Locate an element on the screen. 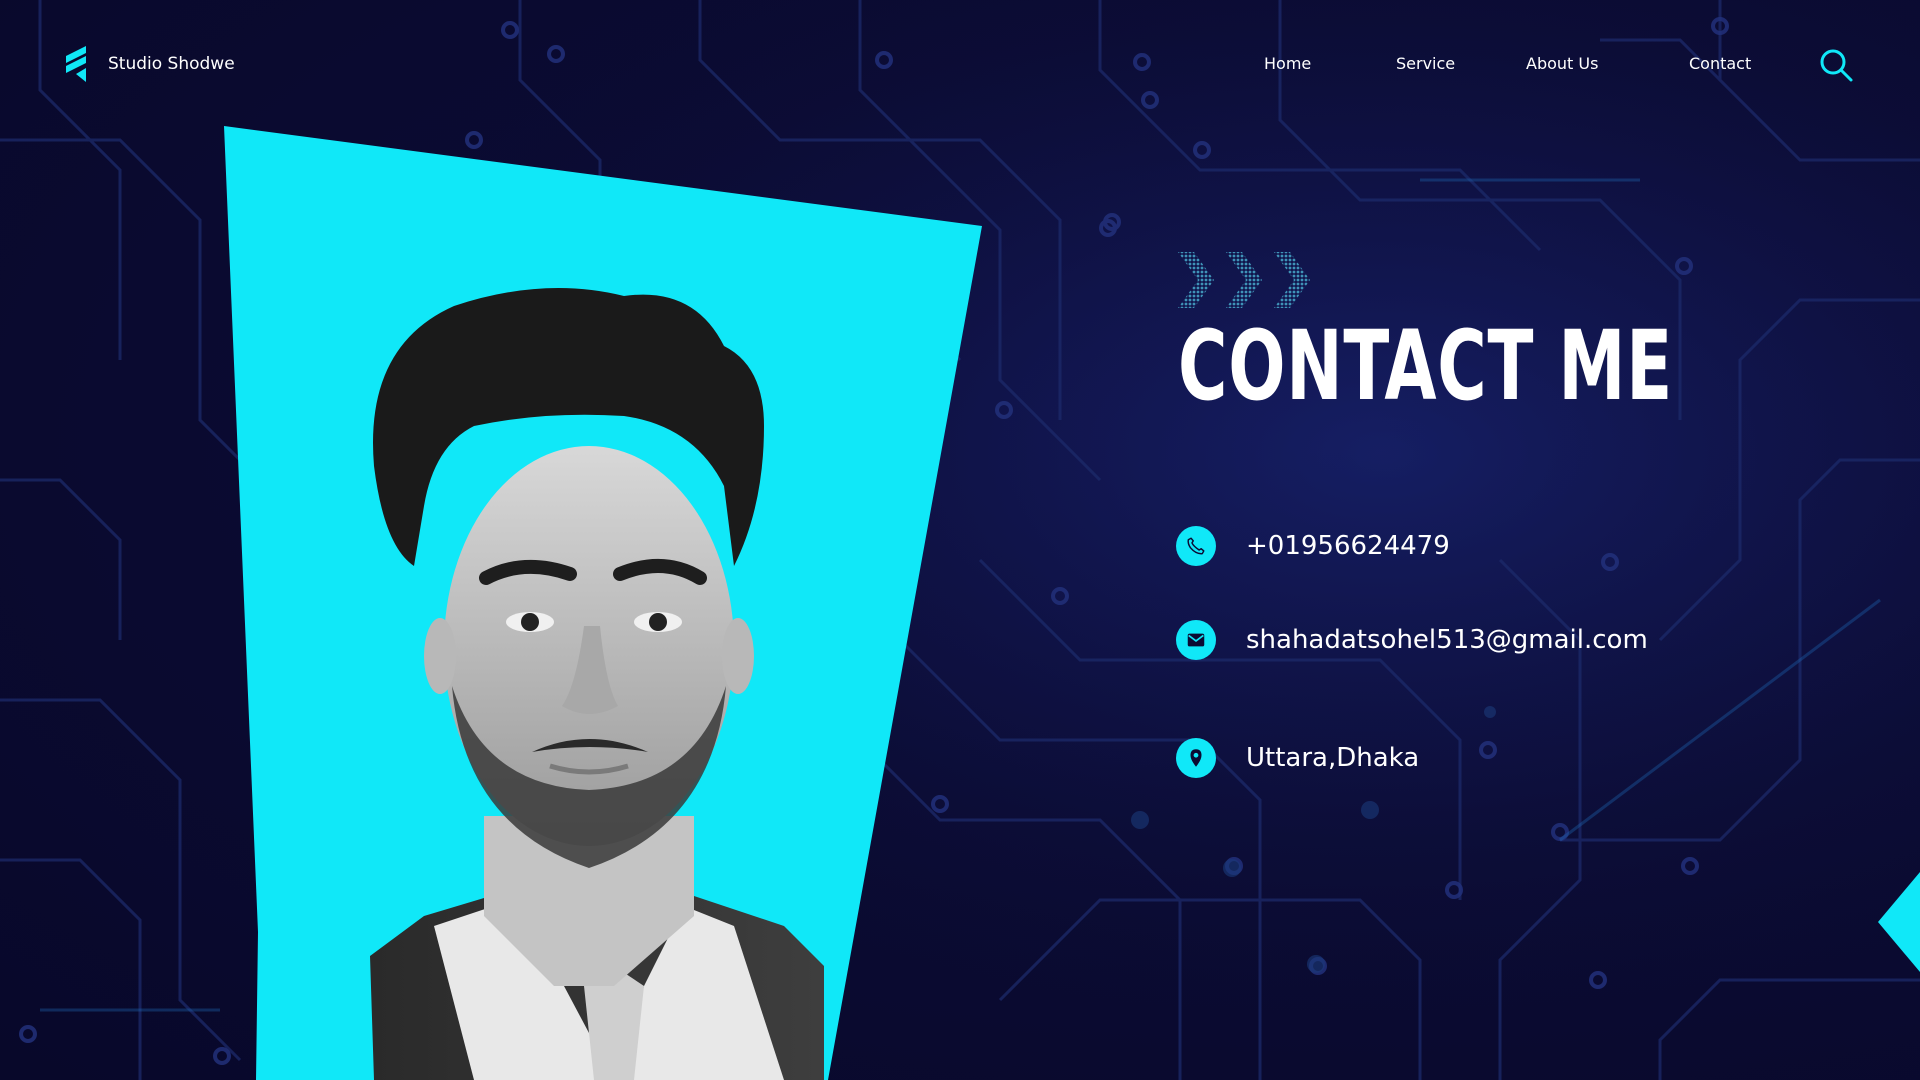 The width and height of the screenshot is (1920, 1080). location-pin-icon is located at coordinates (1196, 758).